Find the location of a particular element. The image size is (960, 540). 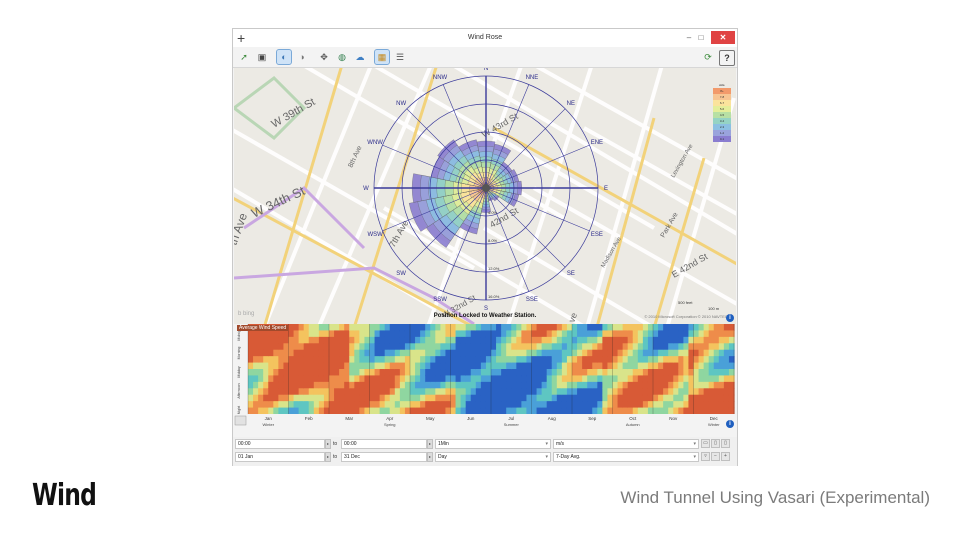

filter-button: ▿ is located at coordinates (705, 456).